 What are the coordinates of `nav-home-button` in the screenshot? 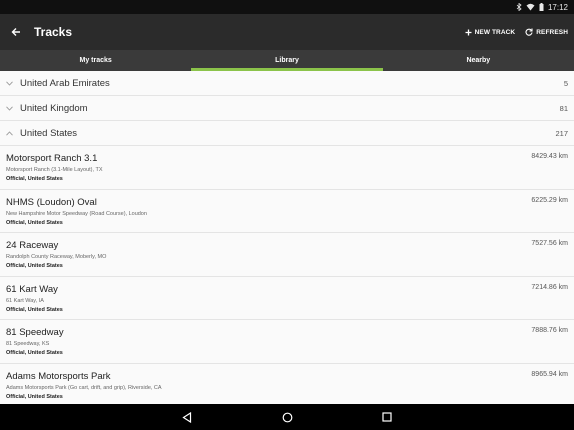 It's located at (287, 417).